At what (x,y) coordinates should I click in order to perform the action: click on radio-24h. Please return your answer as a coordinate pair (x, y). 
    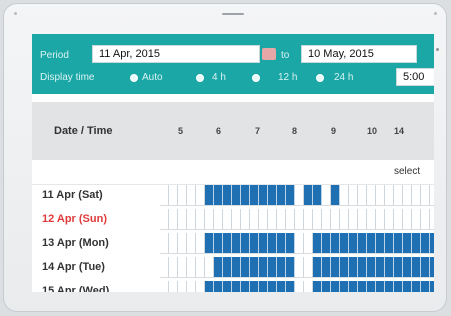
    Looking at the image, I should click on (320, 78).